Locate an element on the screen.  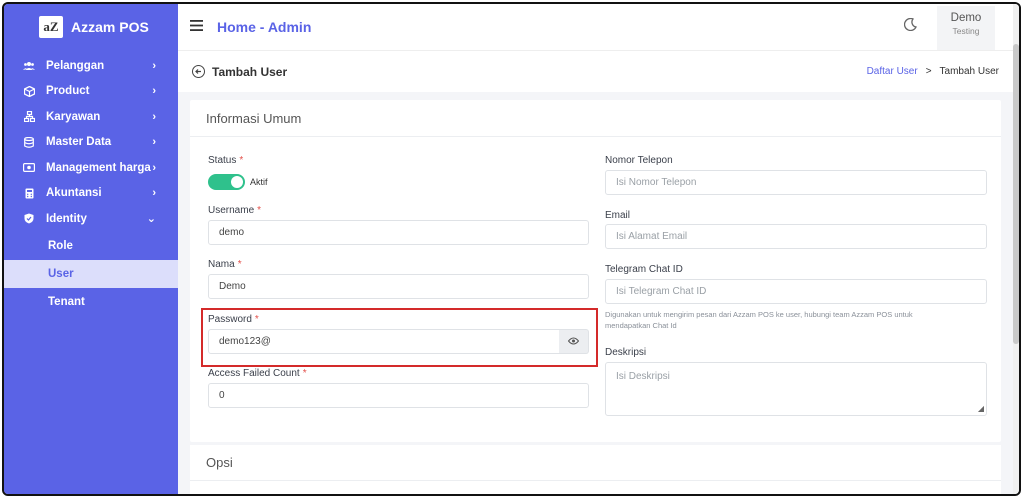
section-title: Informasi Umum is located at coordinates (595, 118).